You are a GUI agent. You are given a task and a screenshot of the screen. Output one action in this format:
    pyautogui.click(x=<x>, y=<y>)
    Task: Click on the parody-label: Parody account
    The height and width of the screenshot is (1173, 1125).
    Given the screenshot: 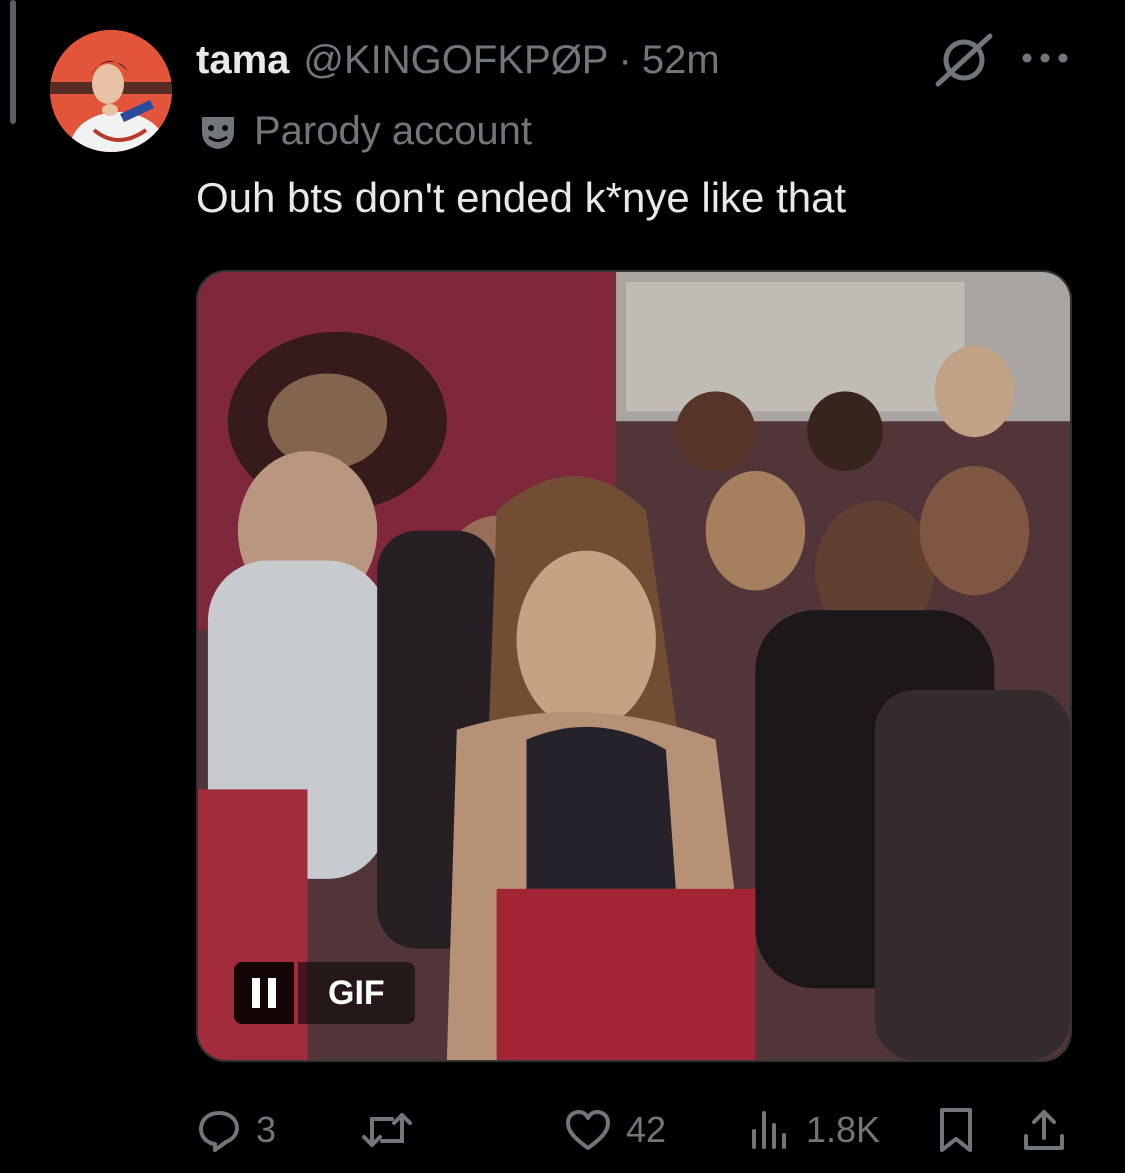 What is the action you would take?
    pyautogui.click(x=365, y=131)
    